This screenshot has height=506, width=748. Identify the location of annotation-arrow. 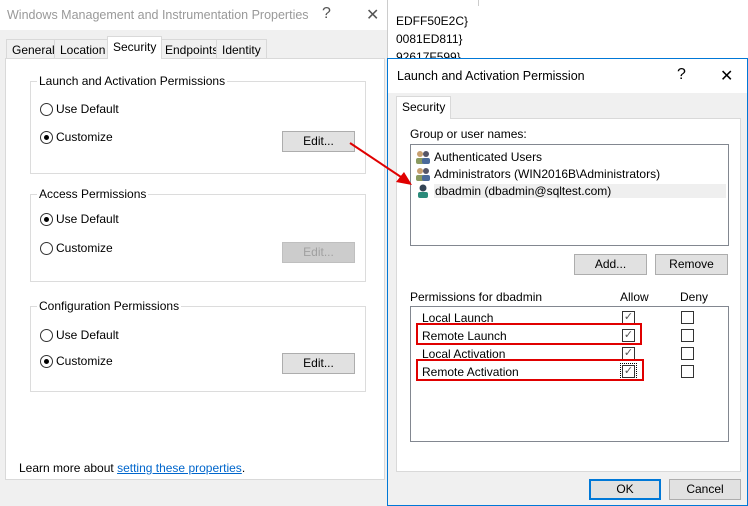
(380, 163).